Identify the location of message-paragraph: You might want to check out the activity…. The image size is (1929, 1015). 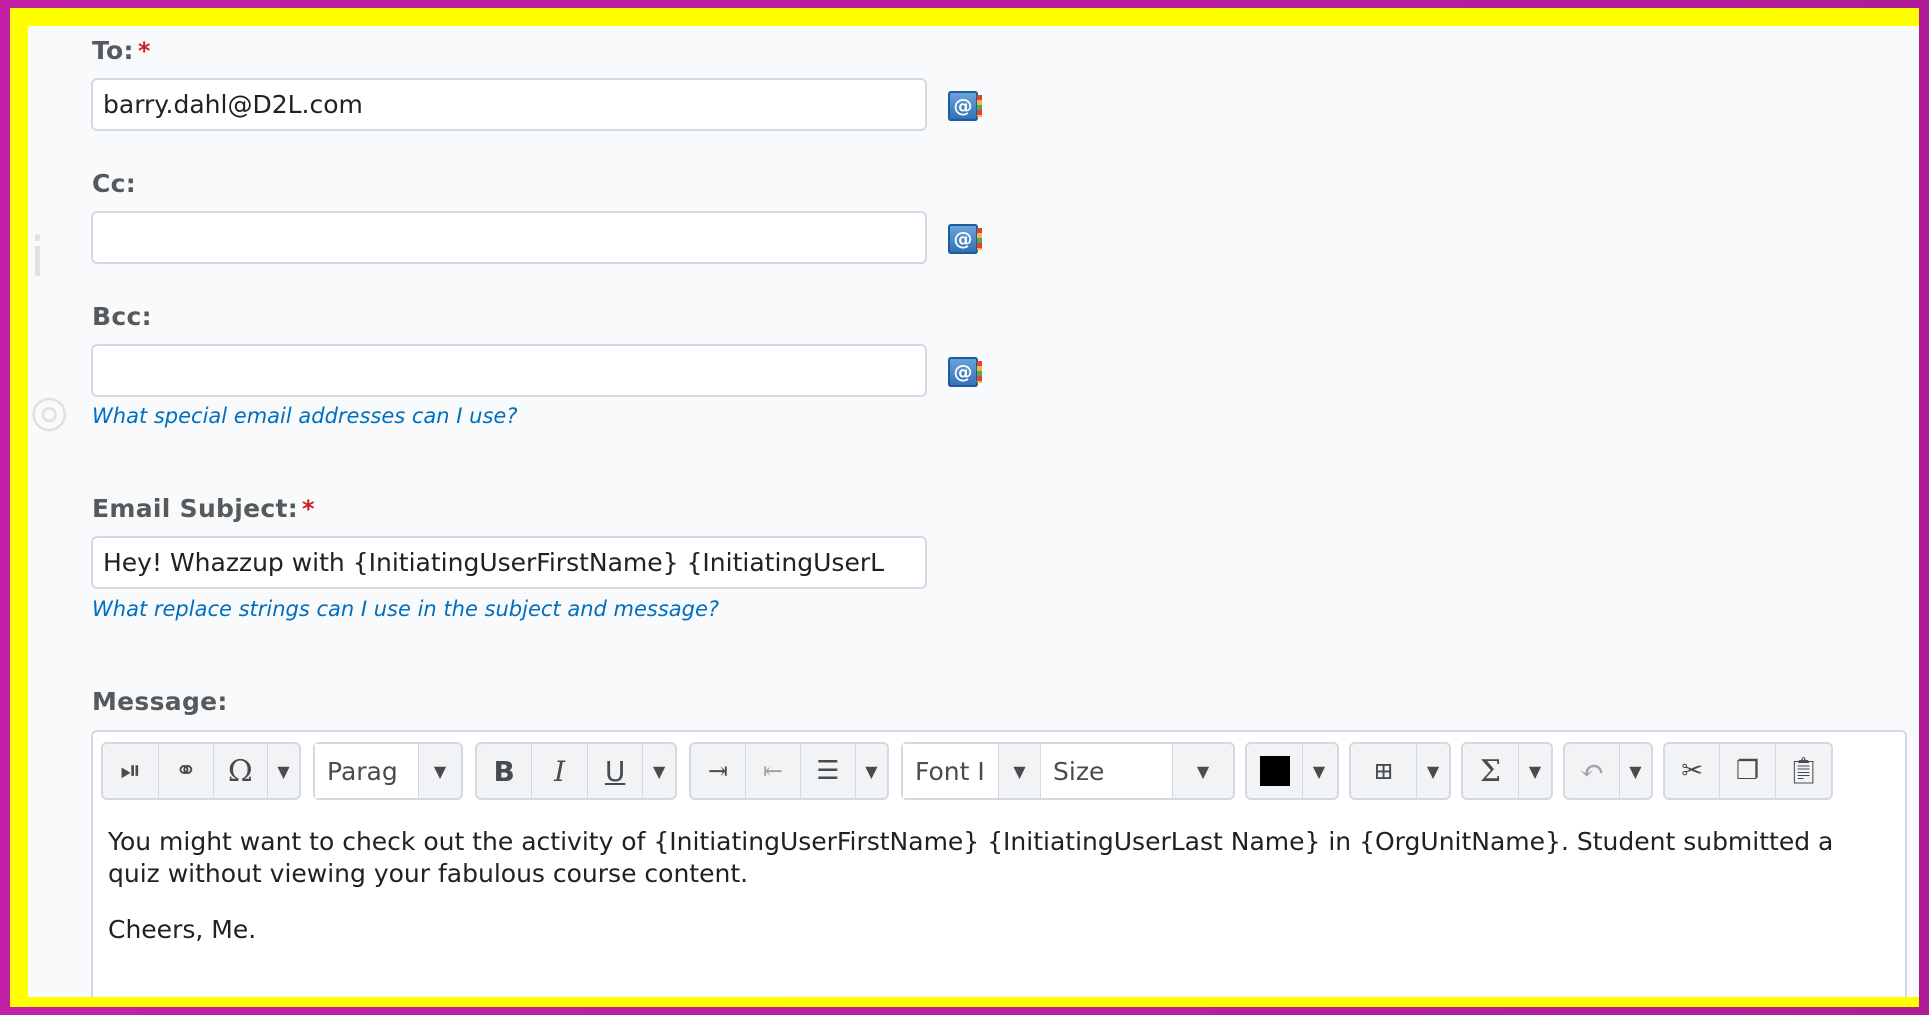
(971, 857).